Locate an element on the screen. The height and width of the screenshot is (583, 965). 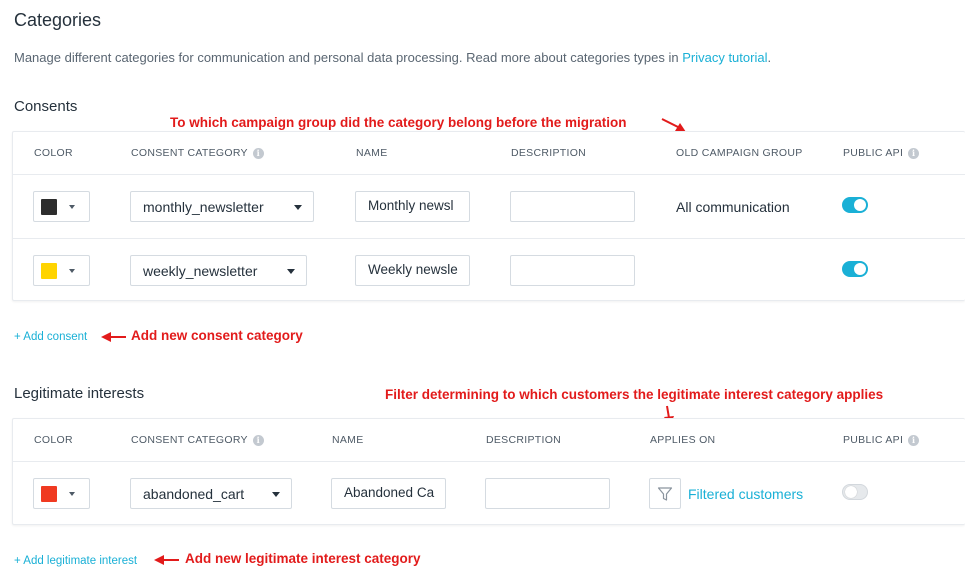
consent-category-select: abandoned_cart is located at coordinates (211, 493).